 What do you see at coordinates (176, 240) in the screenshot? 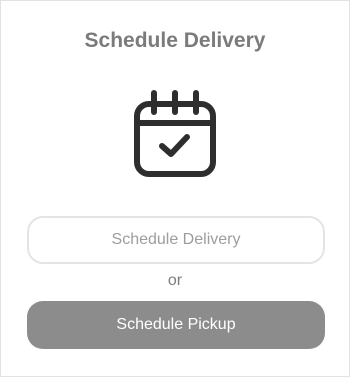
I see `schedule-delivery-button: Schedule Delivery` at bounding box center [176, 240].